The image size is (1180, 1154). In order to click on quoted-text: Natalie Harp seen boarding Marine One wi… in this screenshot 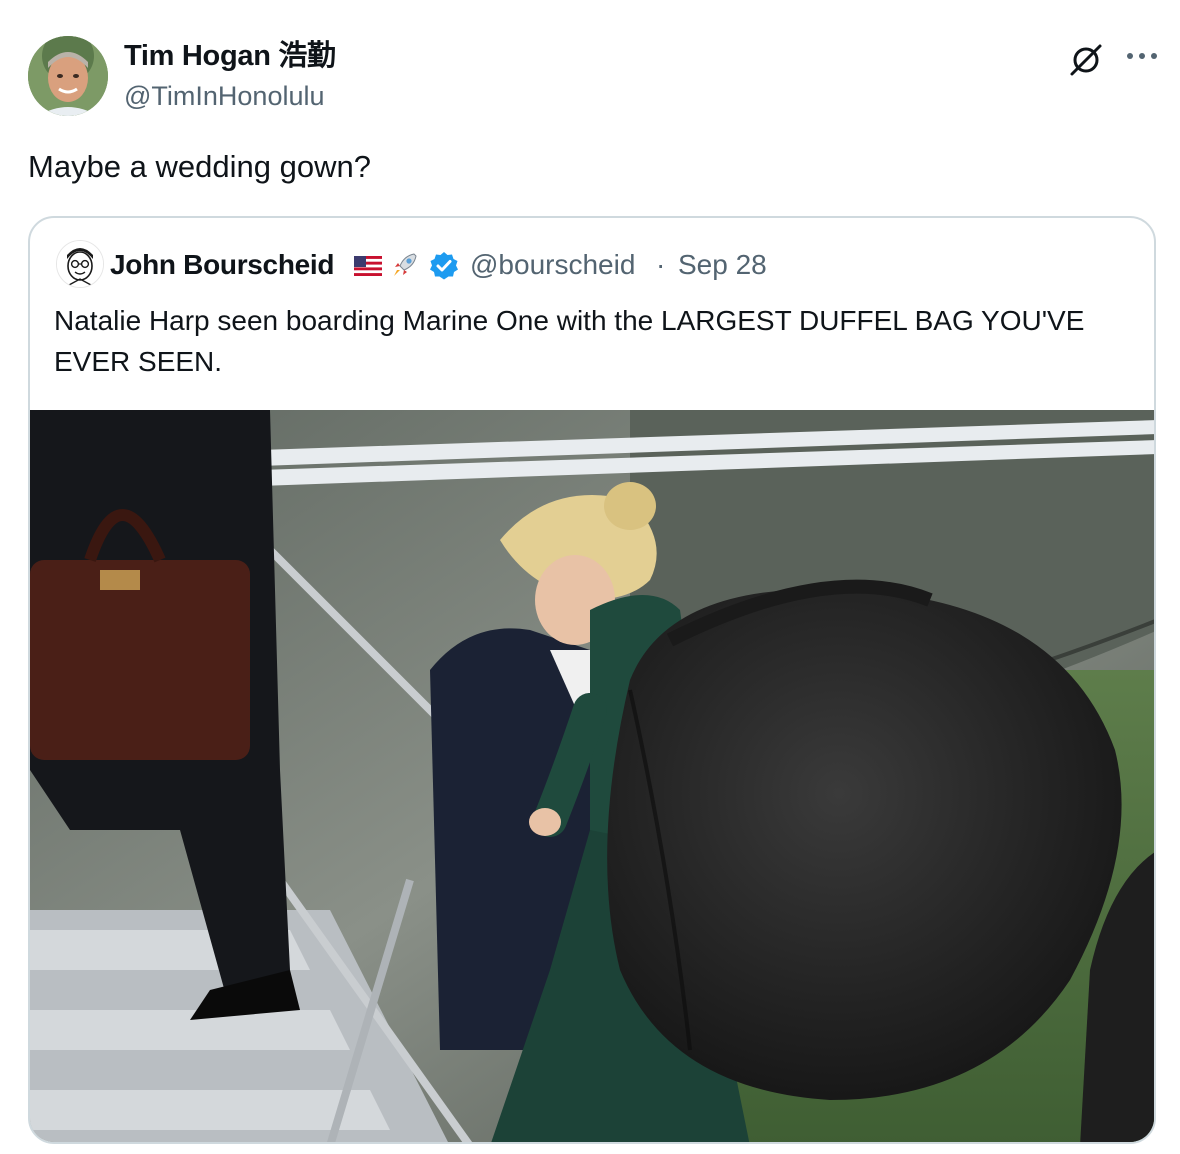, I will do `click(569, 341)`.